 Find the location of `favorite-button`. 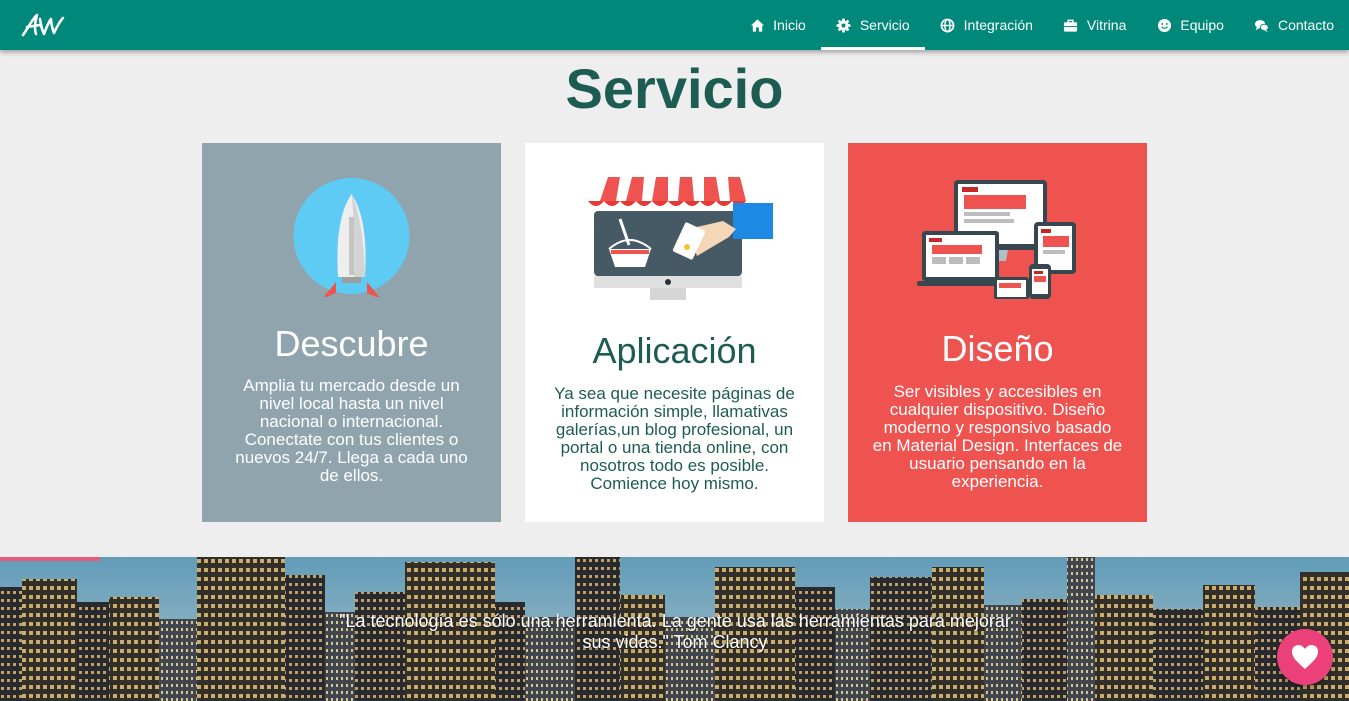

favorite-button is located at coordinates (1305, 657).